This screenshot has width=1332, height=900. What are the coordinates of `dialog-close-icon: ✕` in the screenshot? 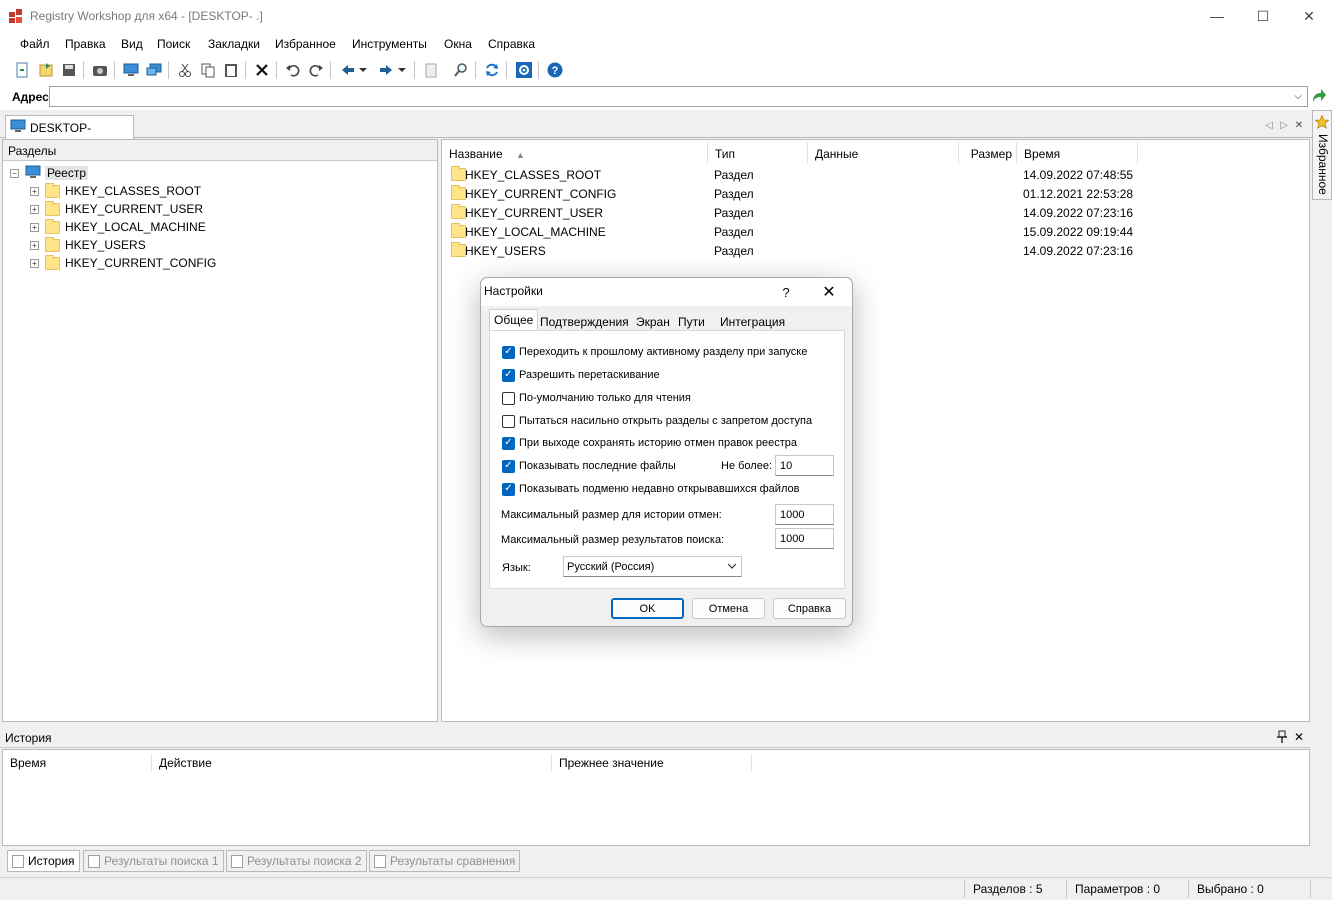 It's located at (829, 292).